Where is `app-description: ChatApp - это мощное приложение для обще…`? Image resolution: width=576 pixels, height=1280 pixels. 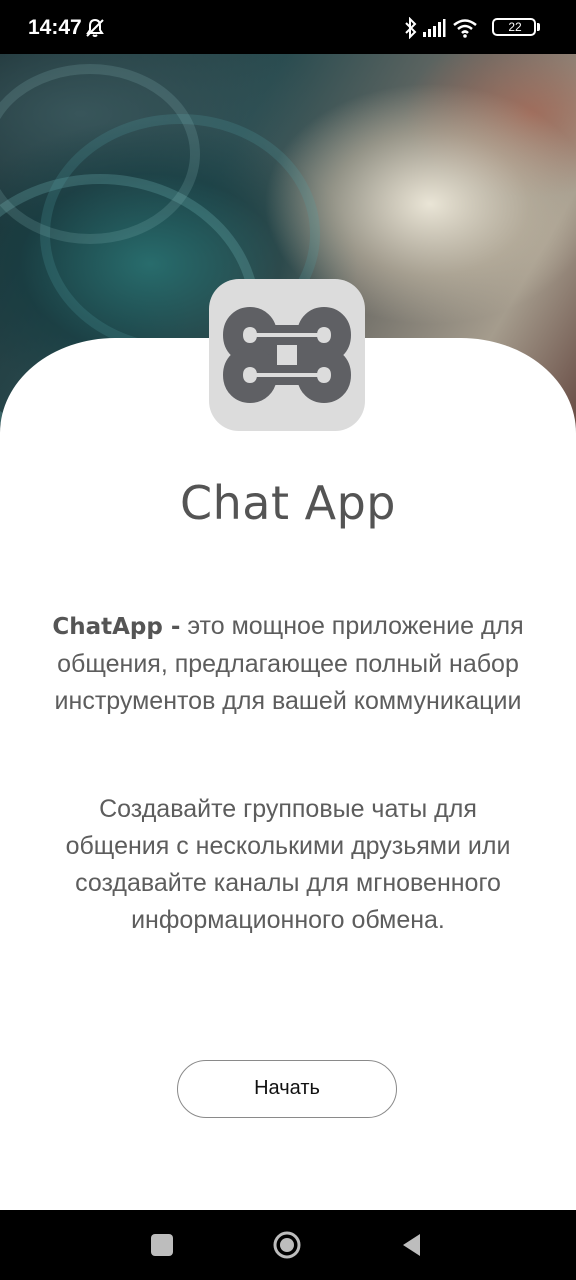
app-description: ChatApp - это мощное приложение для обще… is located at coordinates (288, 664).